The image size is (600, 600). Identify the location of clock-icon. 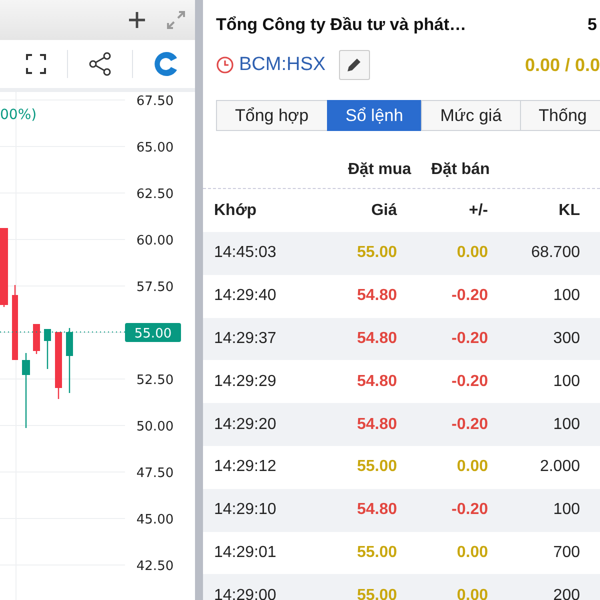
(225, 65).